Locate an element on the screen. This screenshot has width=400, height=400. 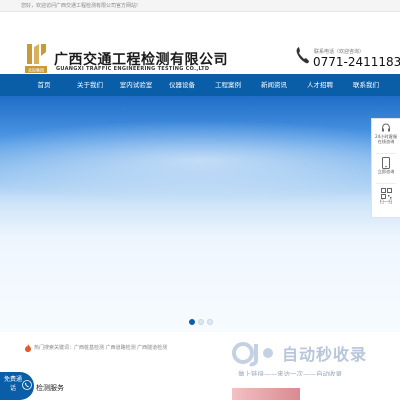
nav-item-news: 新闻资讯 is located at coordinates (274, 85).